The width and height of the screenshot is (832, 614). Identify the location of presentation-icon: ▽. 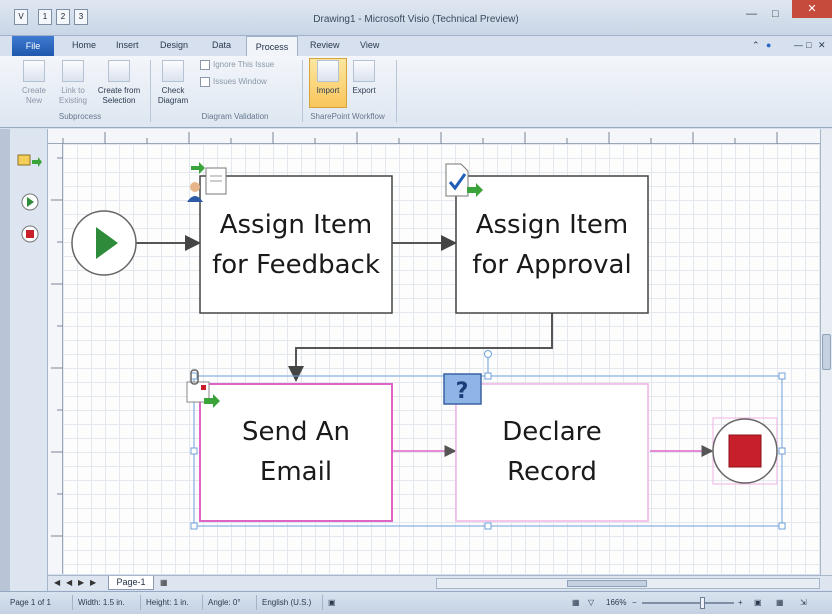
(591, 602).